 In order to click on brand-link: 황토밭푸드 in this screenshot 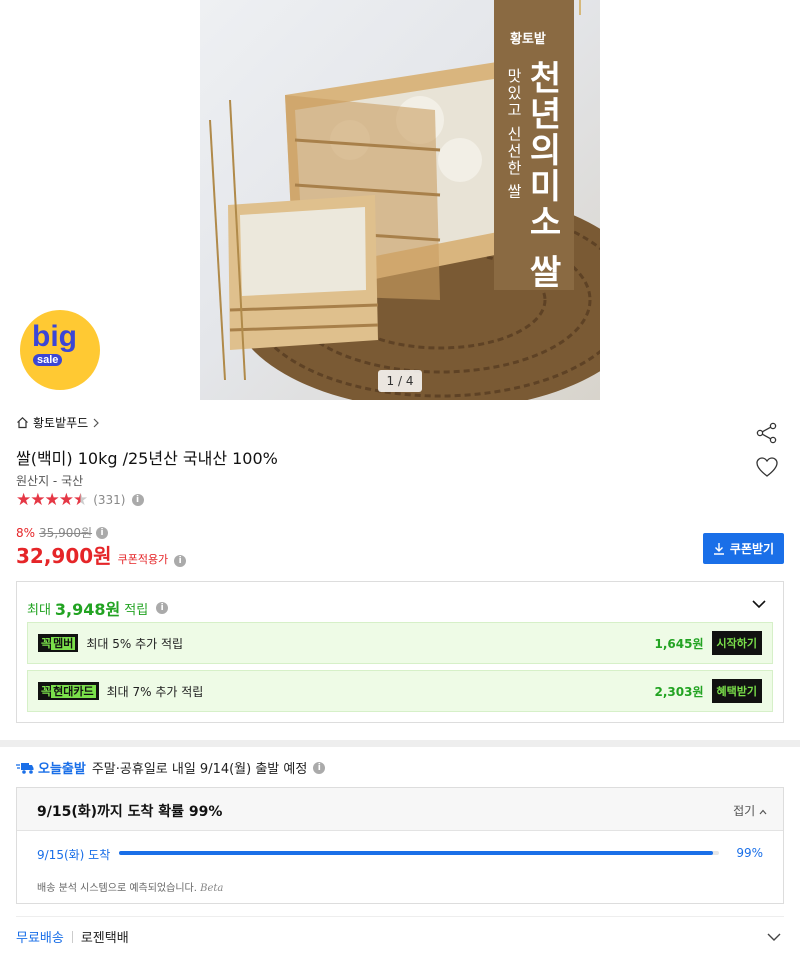, I will do `click(58, 422)`.